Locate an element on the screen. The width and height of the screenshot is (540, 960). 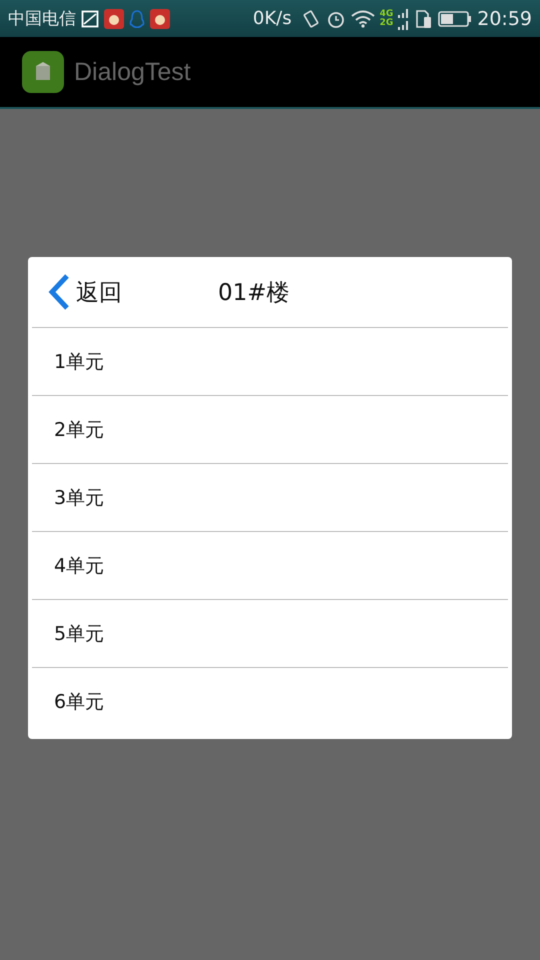
sim-card-icon is located at coordinates (424, 18).